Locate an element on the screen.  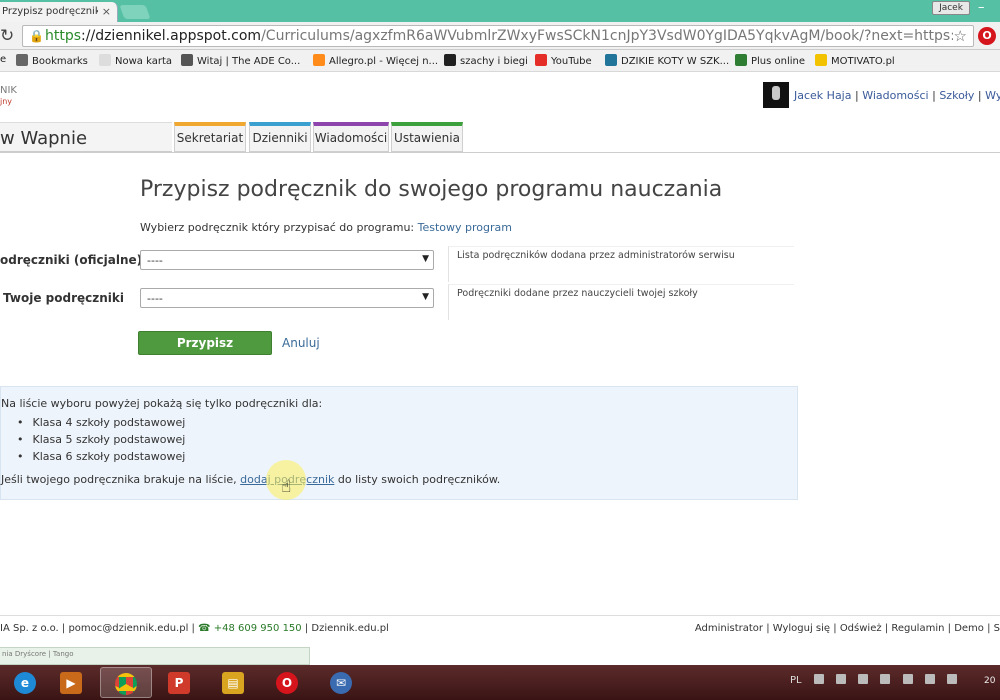
display-icon is located at coordinates (907, 679).